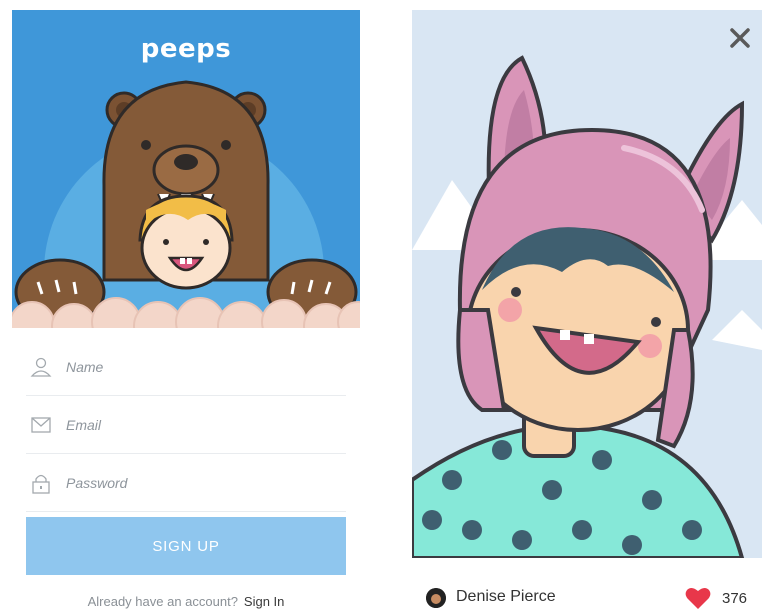 This screenshot has height=613, width=762. I want to click on signup-form, so click(186, 425).